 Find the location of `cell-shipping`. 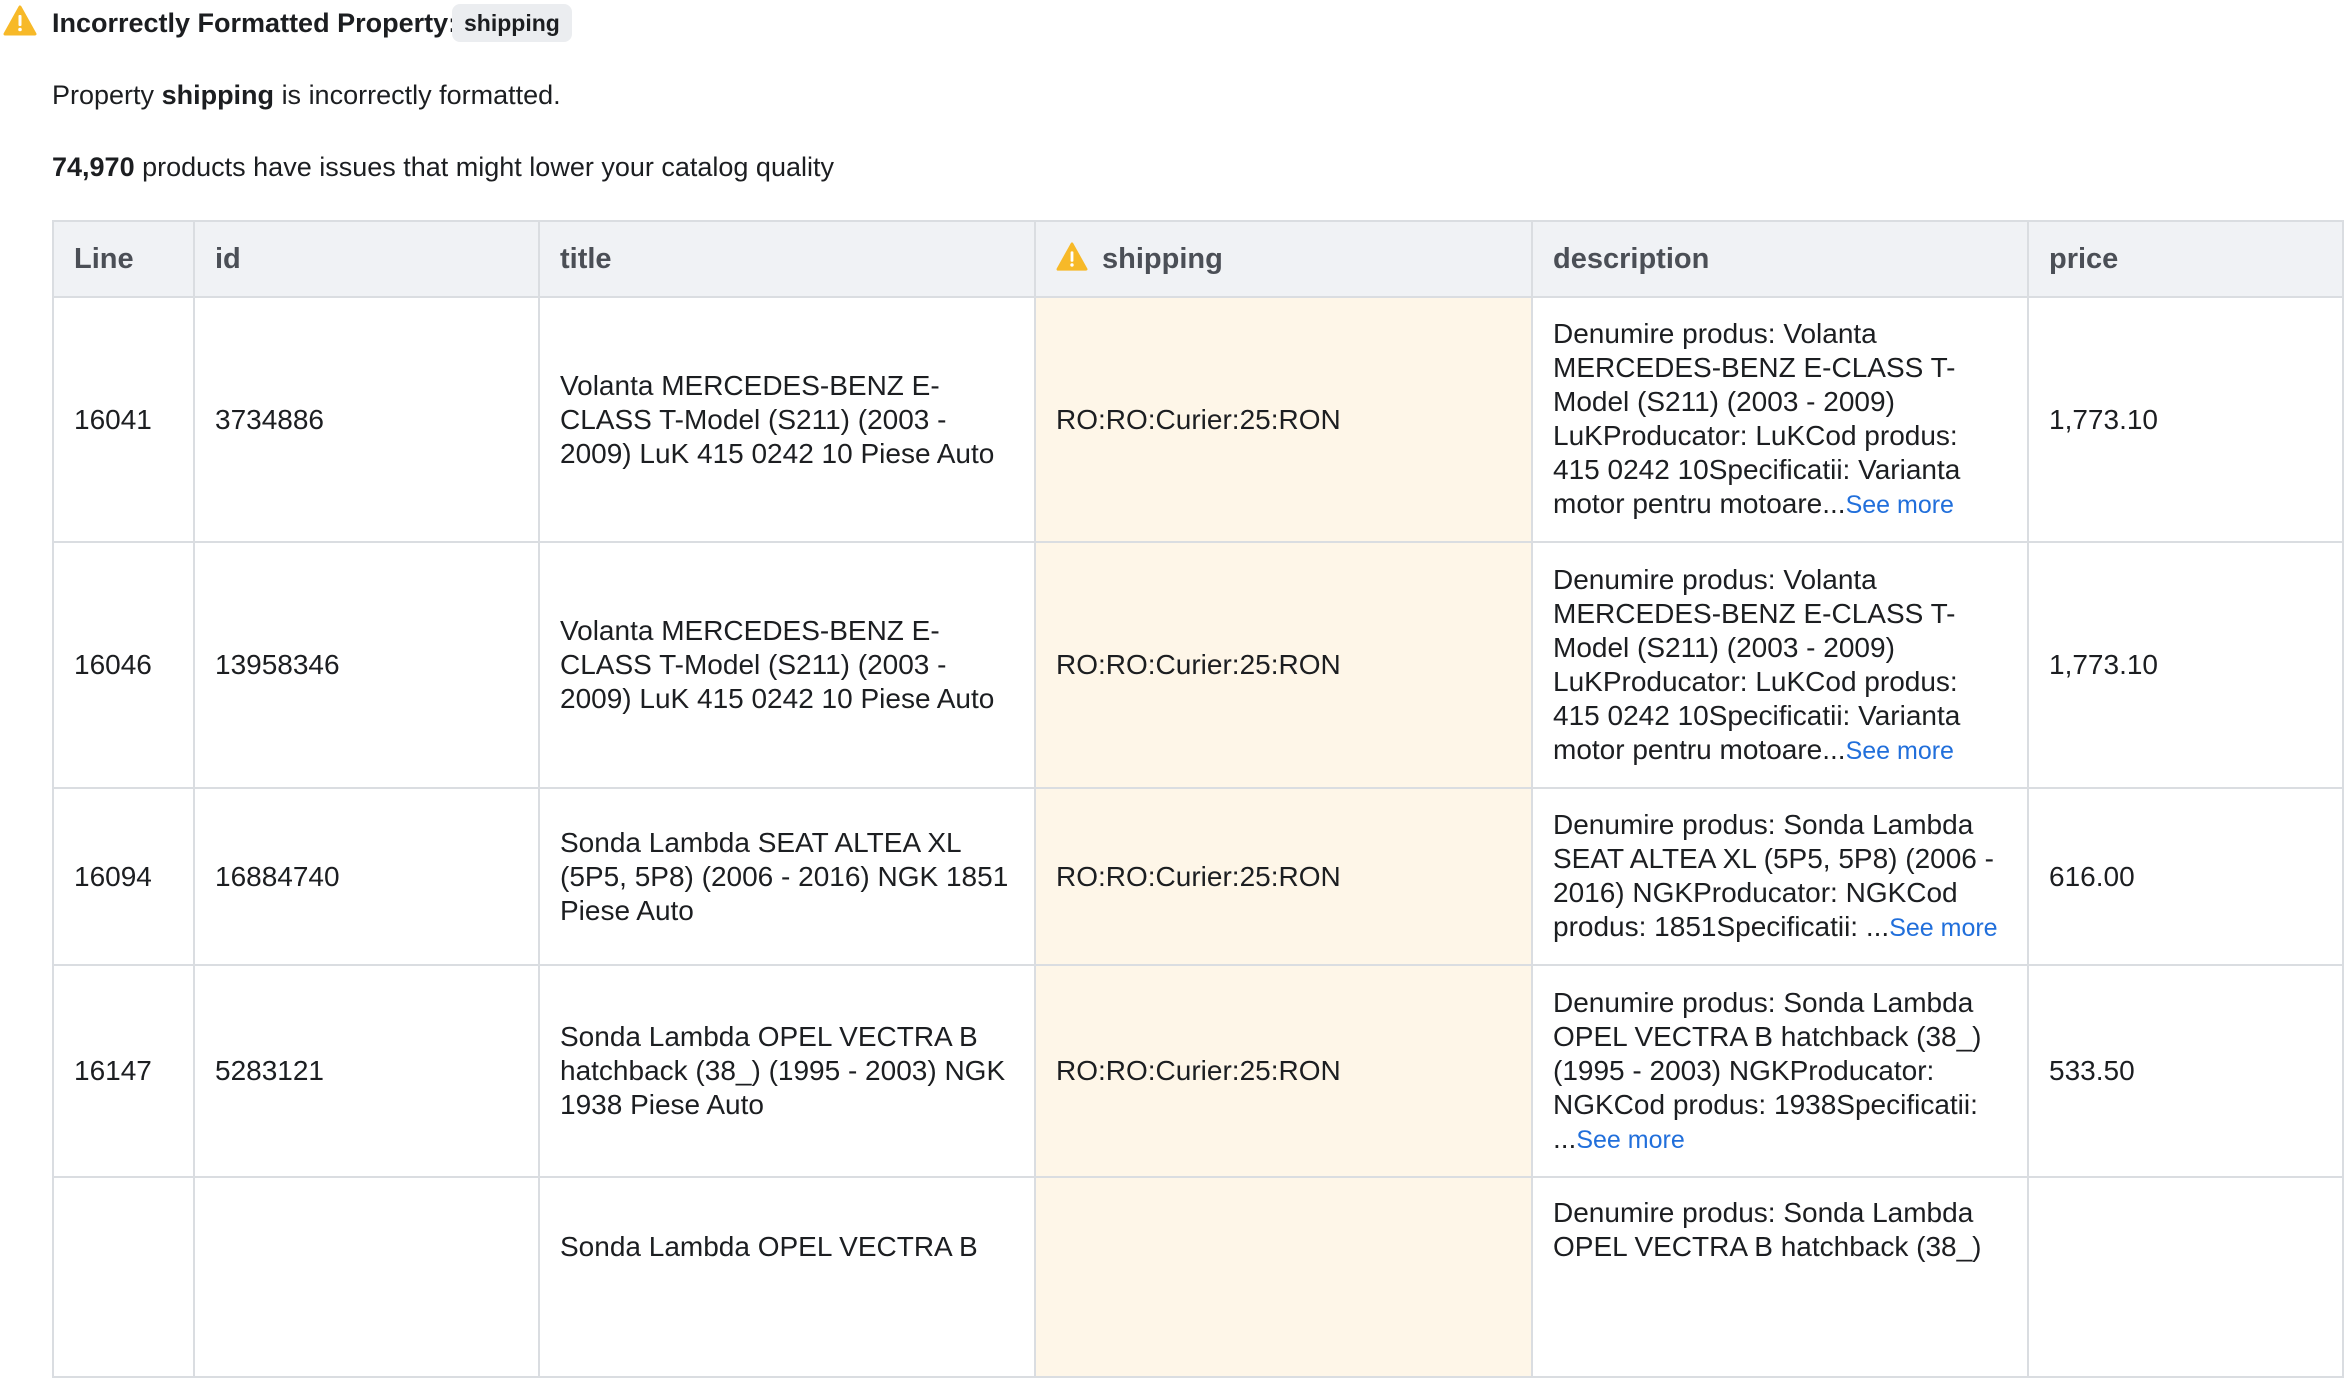

cell-shipping is located at coordinates (1283, 1277).